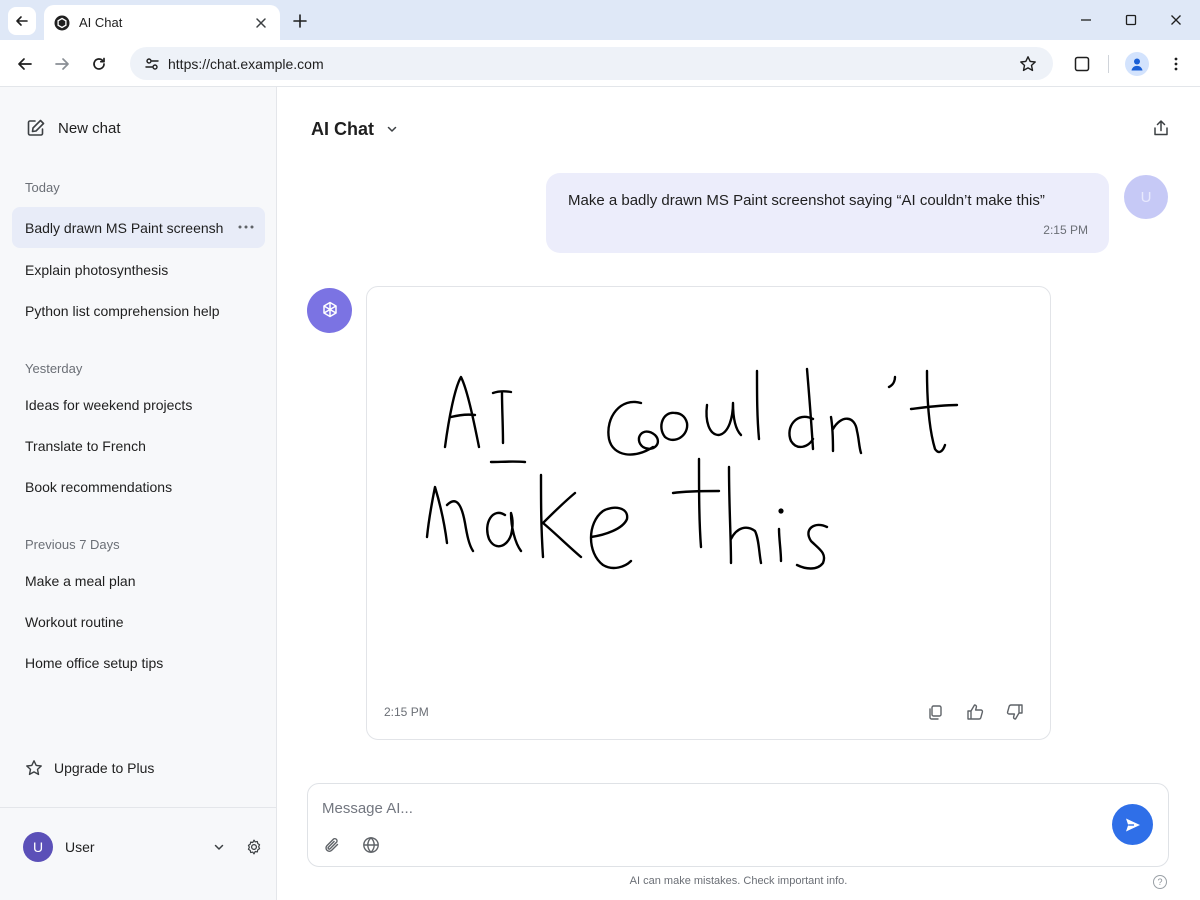 The image size is (1200, 900). Describe the element at coordinates (42, 187) in the screenshot. I see `section-label-today: Today` at that location.